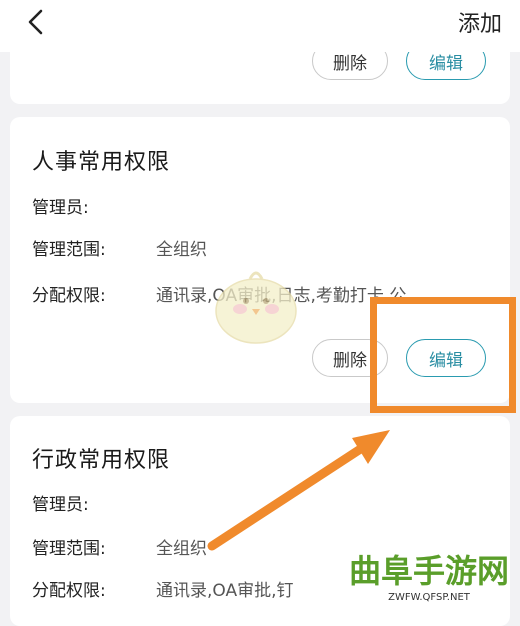 This screenshot has height=626, width=520. What do you see at coordinates (428, 571) in the screenshot?
I see `watermark-text: 曲阜手游网` at bounding box center [428, 571].